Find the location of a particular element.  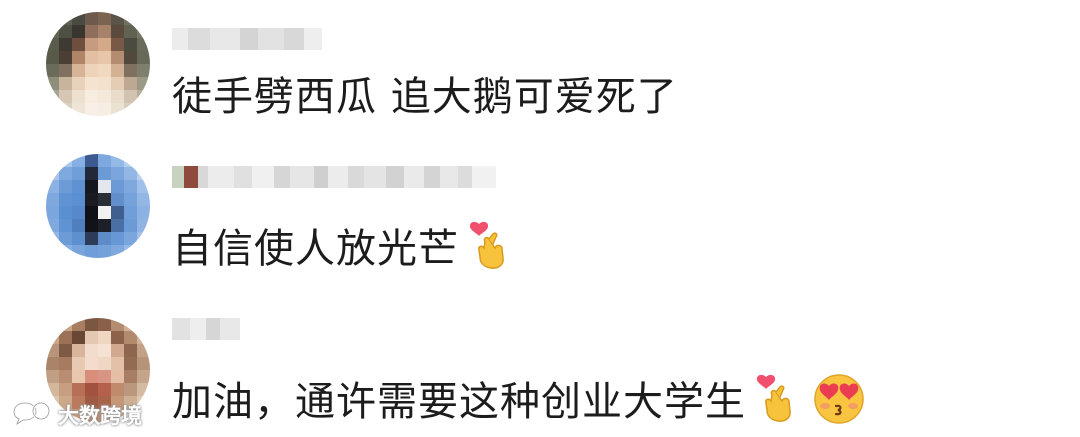

comment-text: 加油，通许需要这种创业大学生 is located at coordinates (519, 404).